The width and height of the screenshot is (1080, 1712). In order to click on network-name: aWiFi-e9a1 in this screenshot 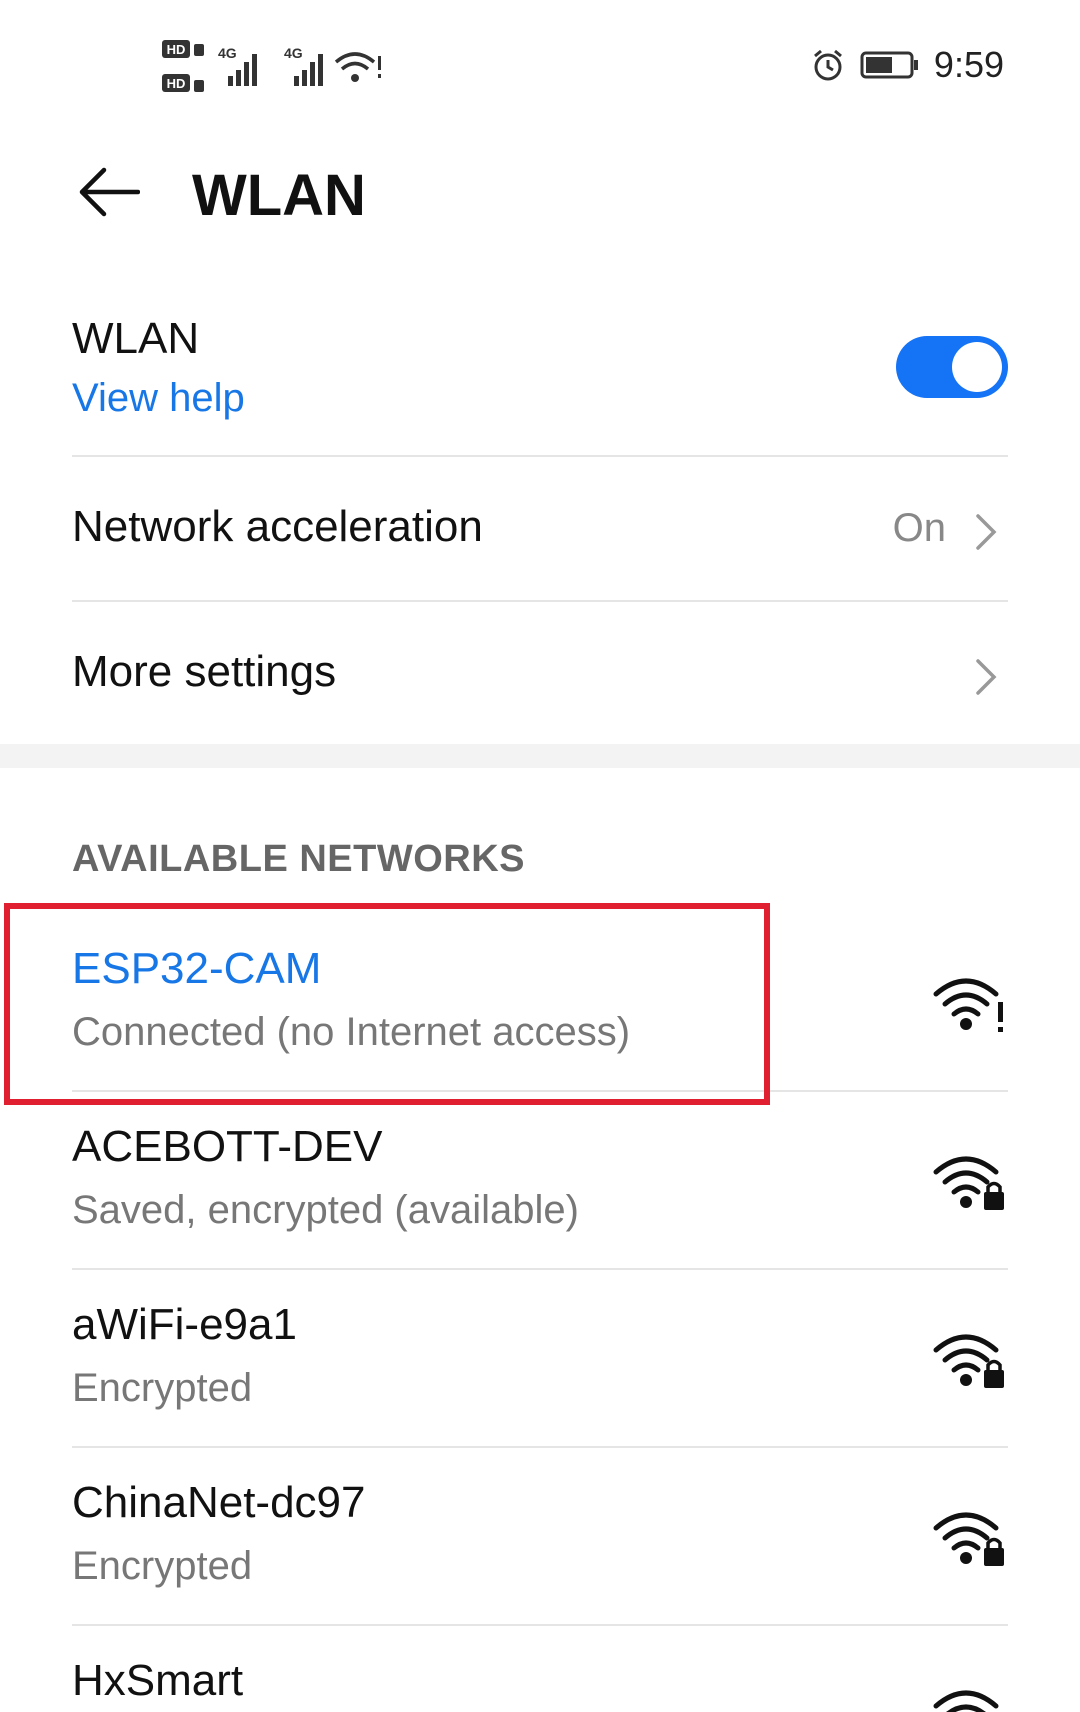, I will do `click(184, 1324)`.